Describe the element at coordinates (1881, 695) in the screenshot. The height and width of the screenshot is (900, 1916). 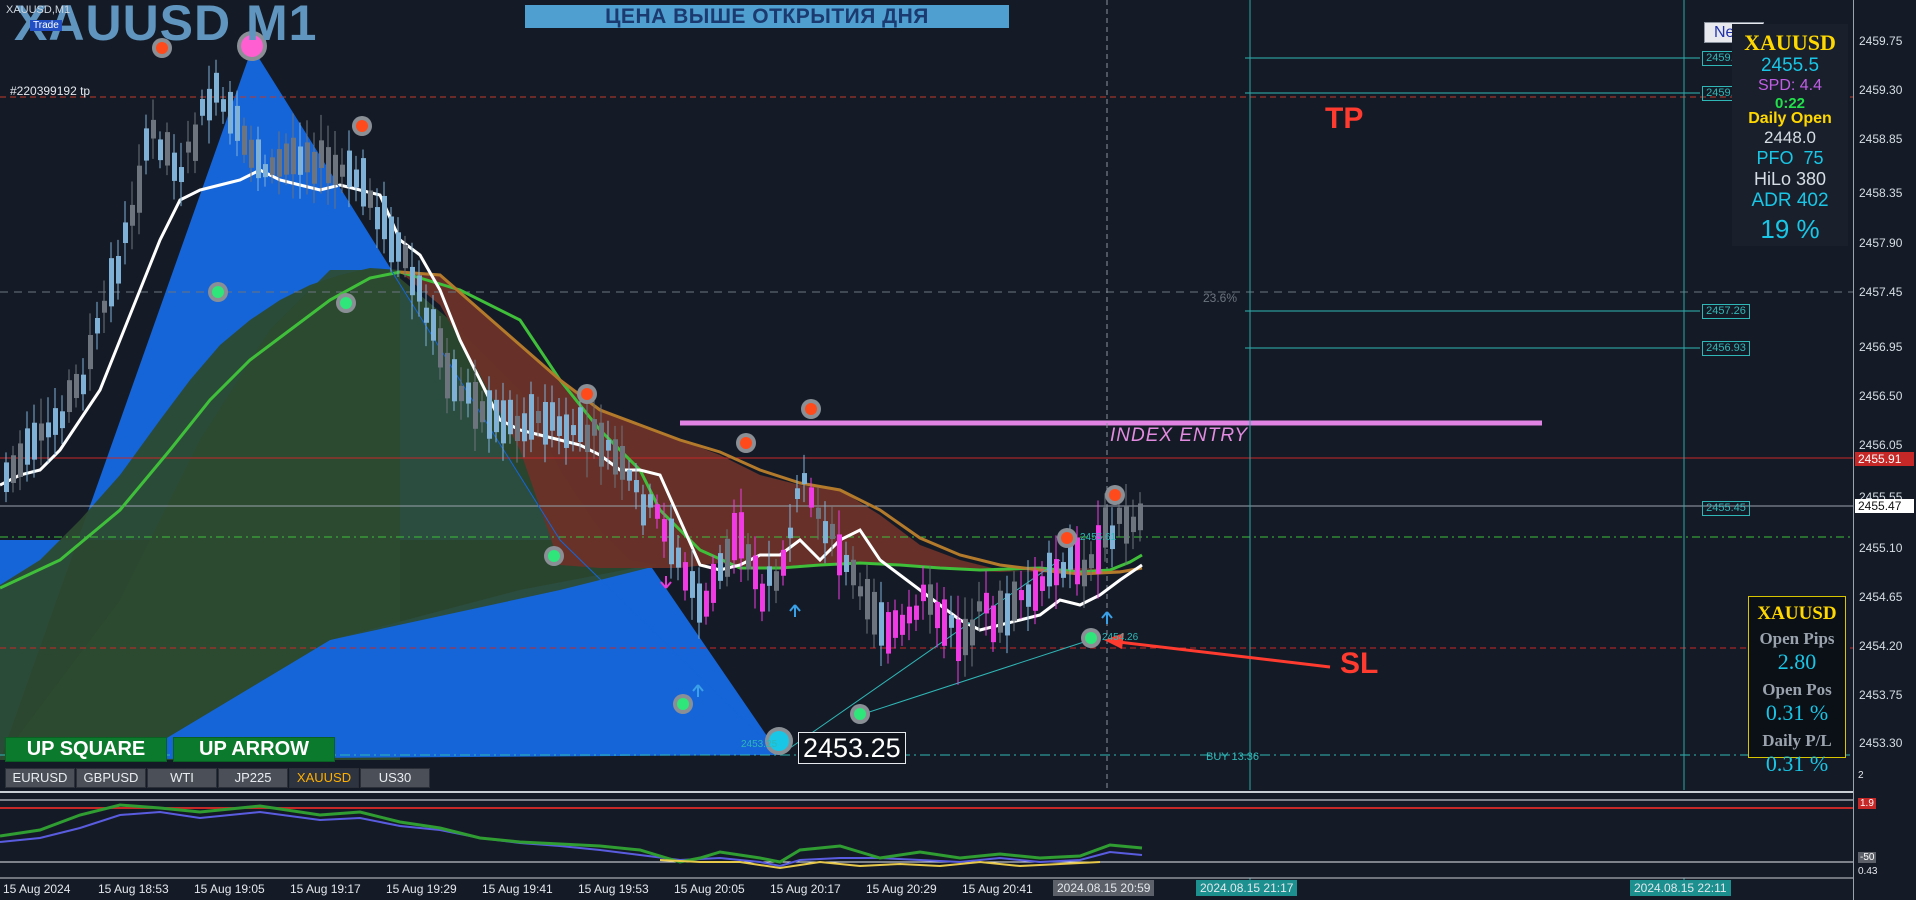
I see `y-tick: 2453.75` at that location.